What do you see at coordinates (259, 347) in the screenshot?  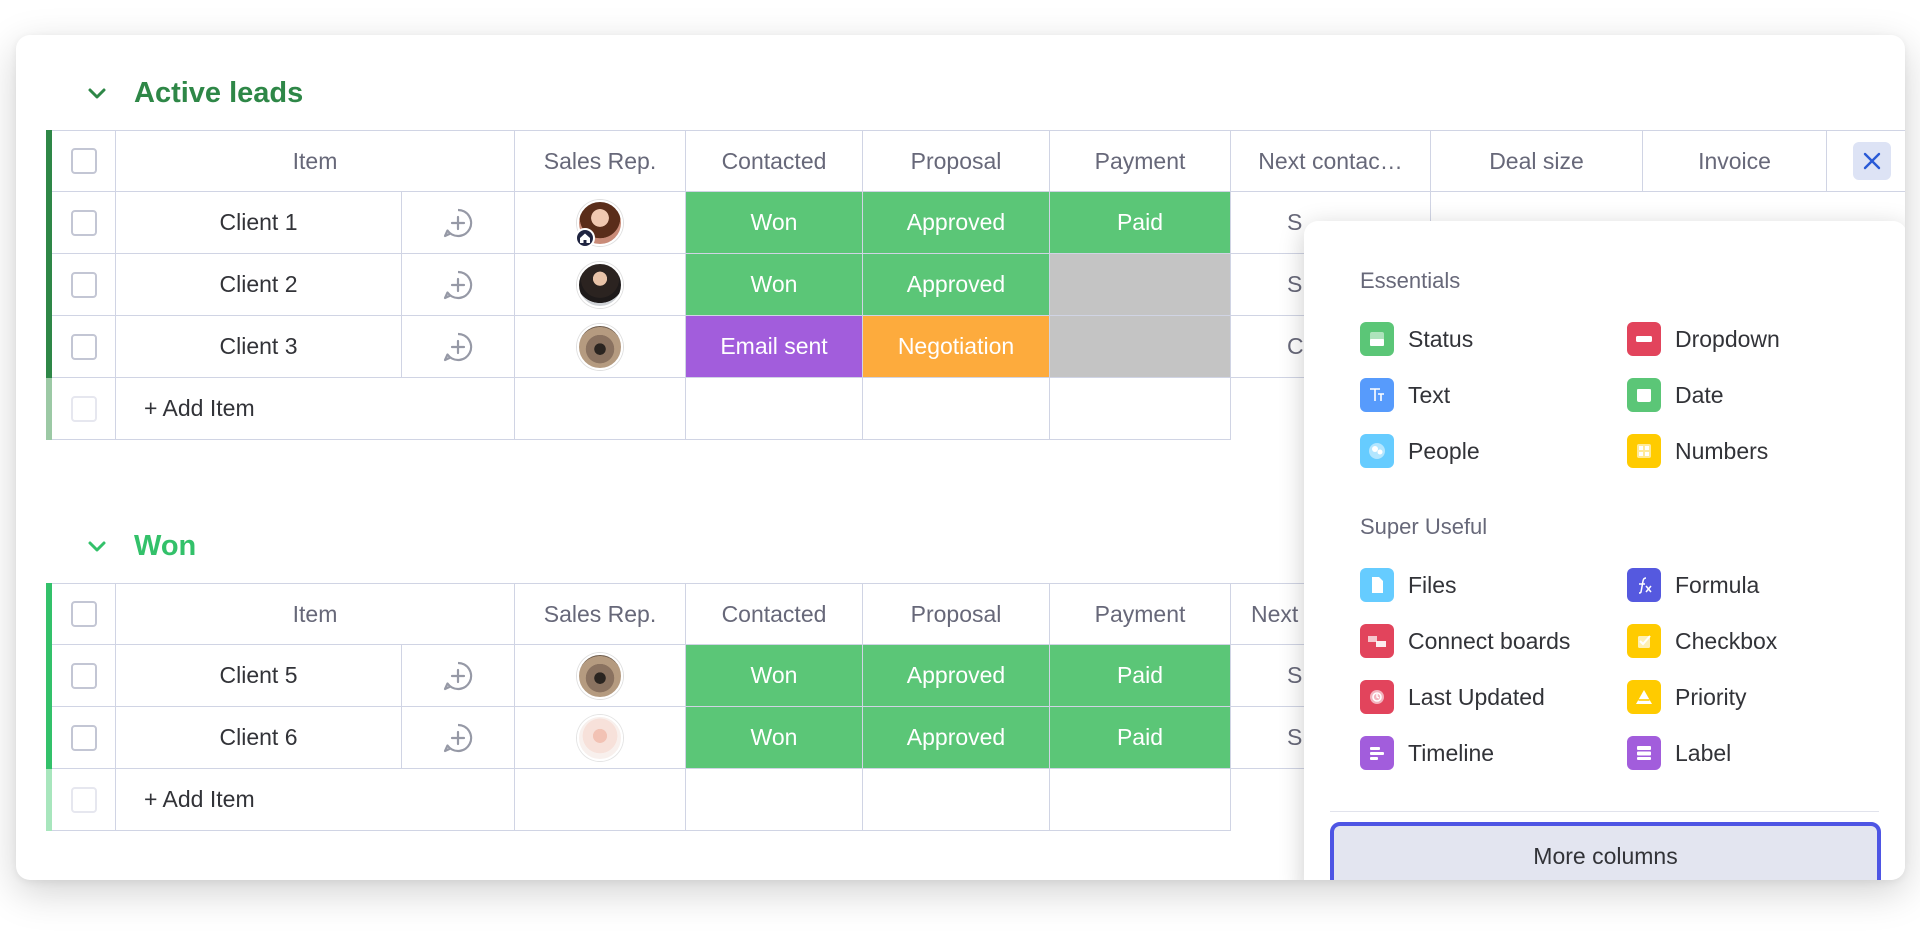 I see `item-name: Client 3` at bounding box center [259, 347].